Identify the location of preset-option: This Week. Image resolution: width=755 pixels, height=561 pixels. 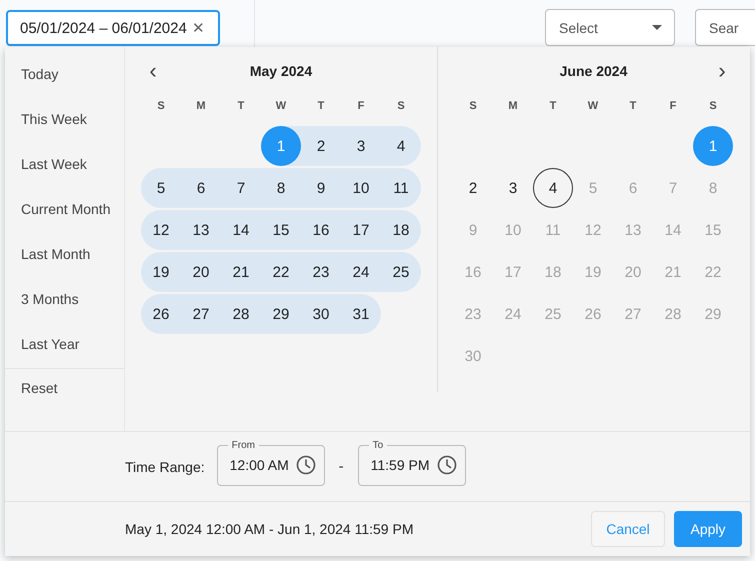
(64, 118).